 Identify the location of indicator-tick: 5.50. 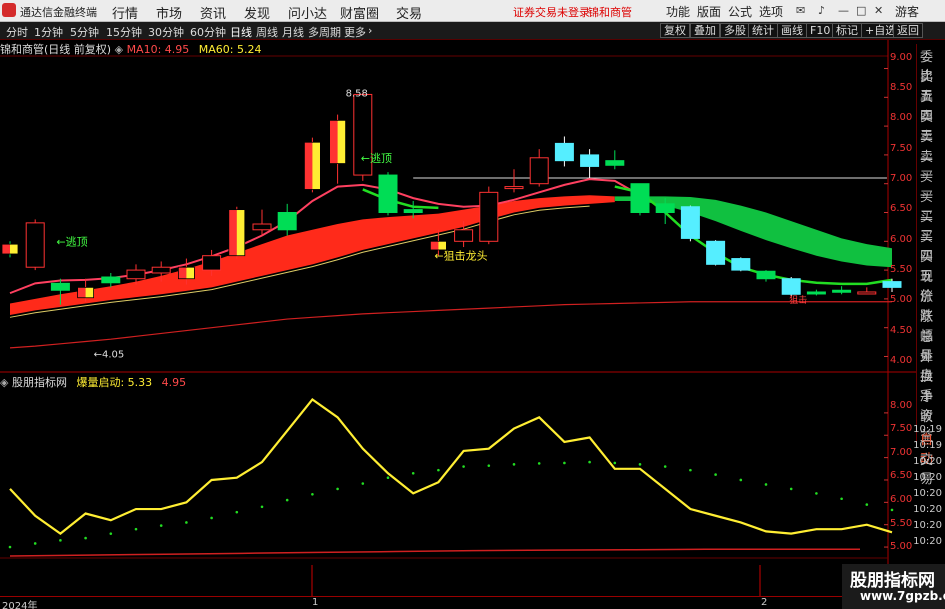
(901, 523).